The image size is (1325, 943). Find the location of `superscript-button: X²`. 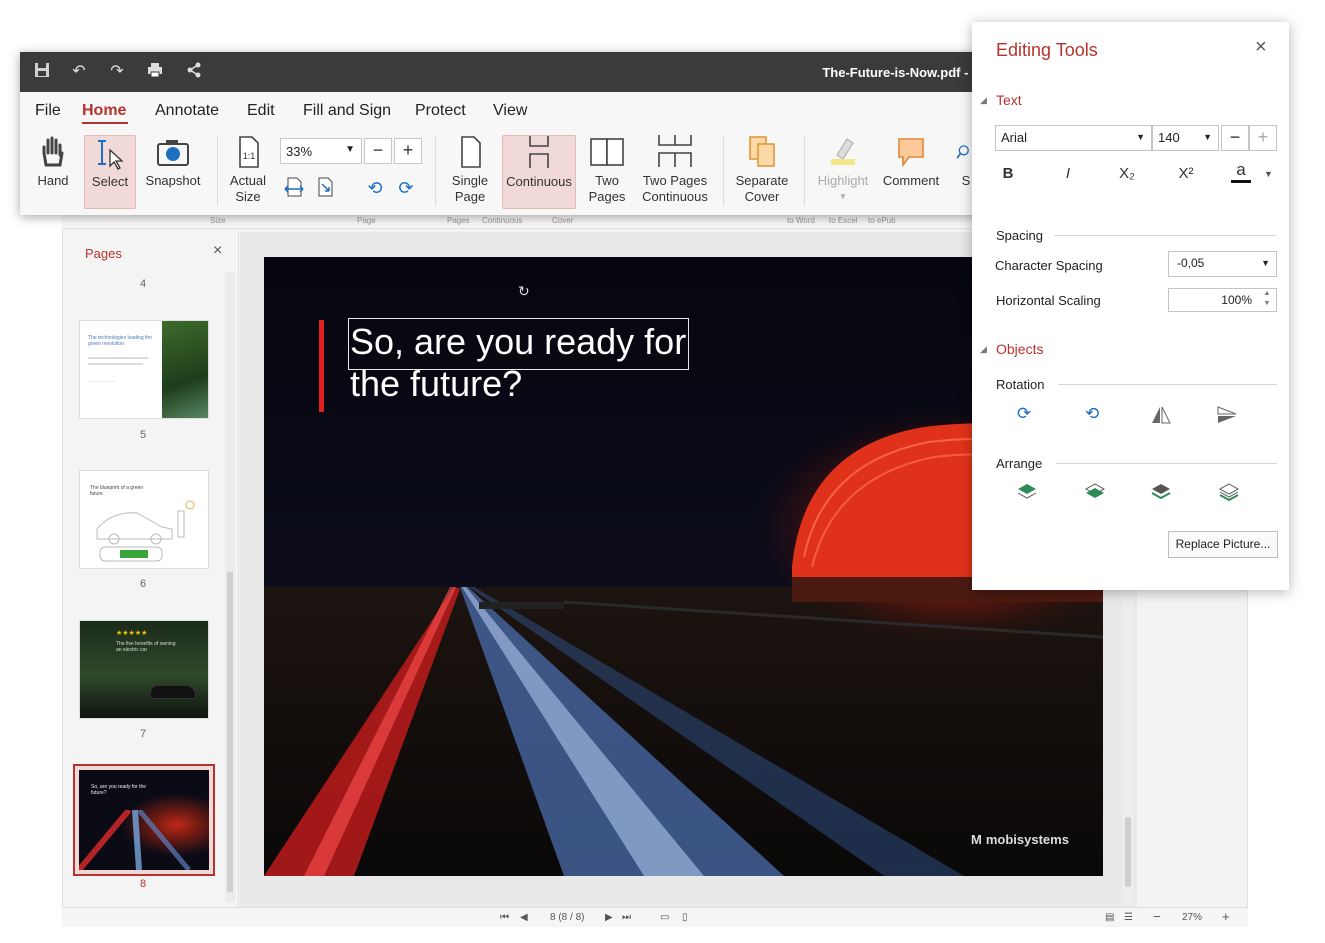

superscript-button: X² is located at coordinates (1186, 173).